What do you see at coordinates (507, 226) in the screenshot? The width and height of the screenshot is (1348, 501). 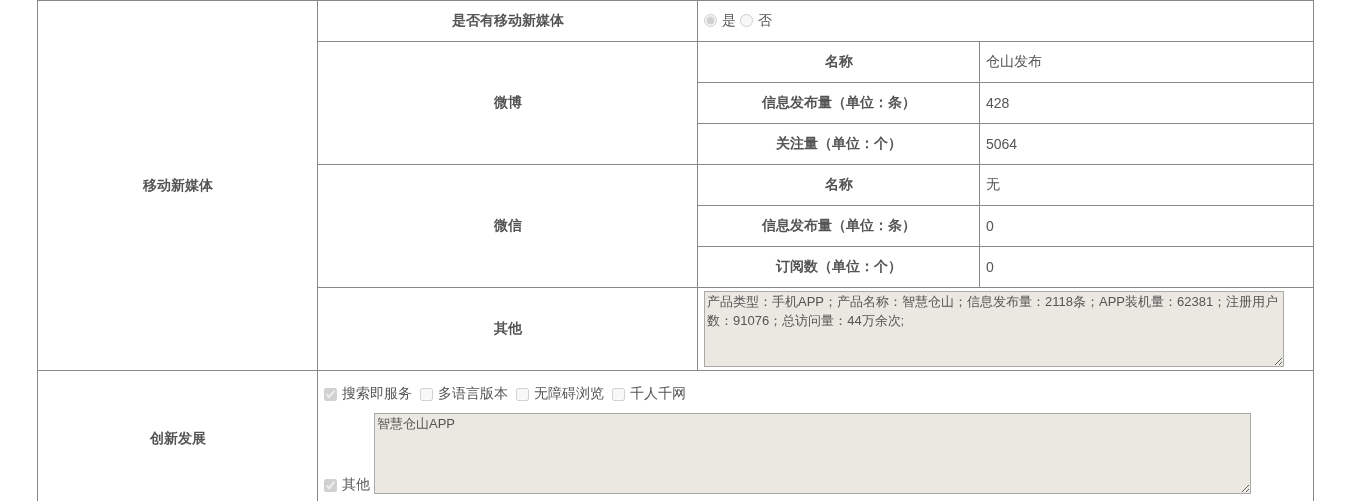 I see `group-label: 微信` at bounding box center [507, 226].